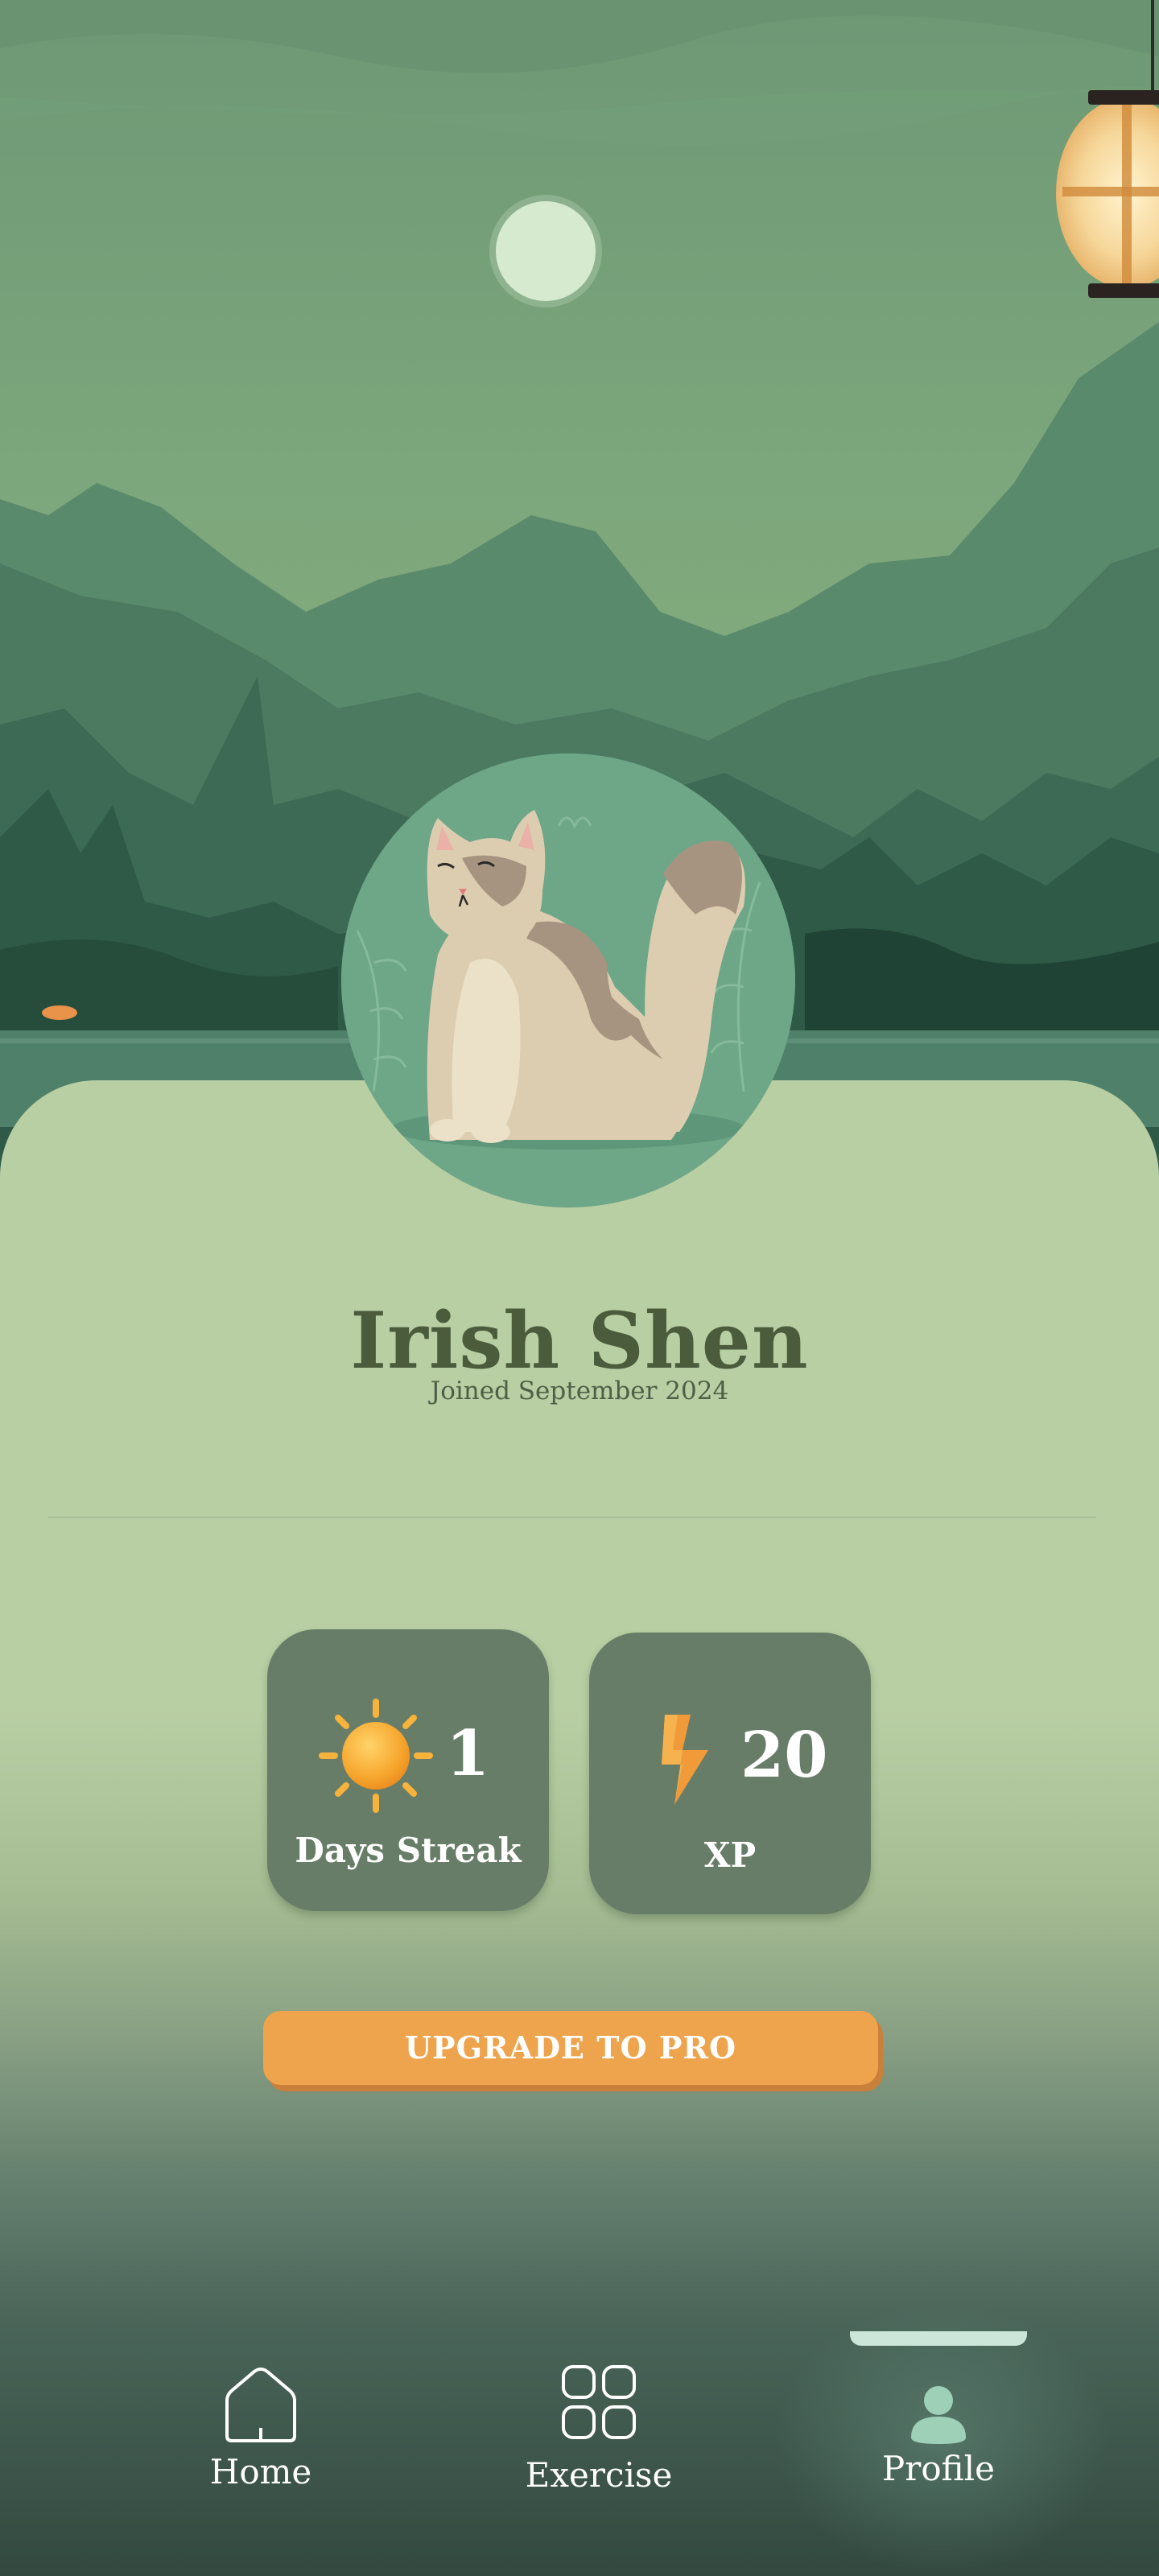  What do you see at coordinates (570, 2048) in the screenshot?
I see `upgrade-to-pro-button: UPGRADE TO PRO` at bounding box center [570, 2048].